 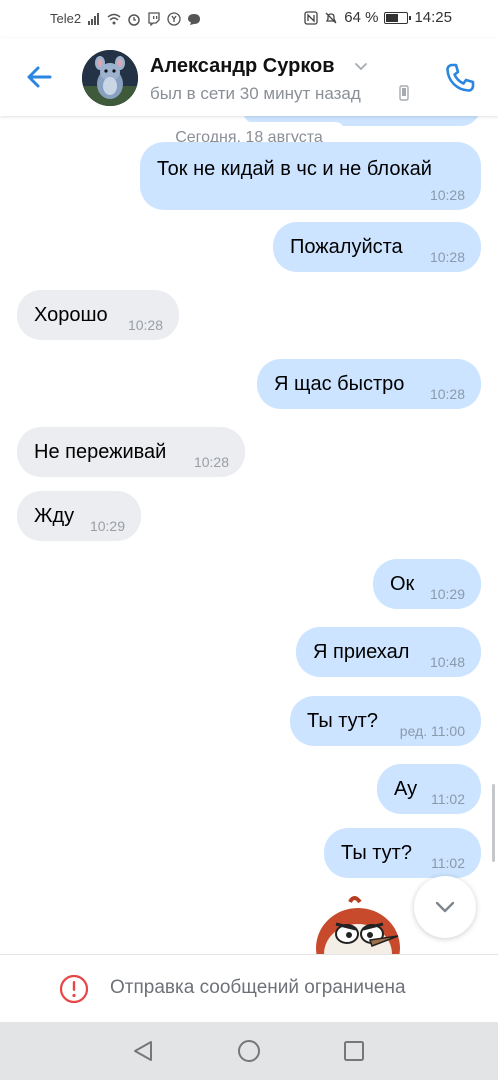 I want to click on status-bar: Tele2 64 % 14:25, so click(x=249, y=19).